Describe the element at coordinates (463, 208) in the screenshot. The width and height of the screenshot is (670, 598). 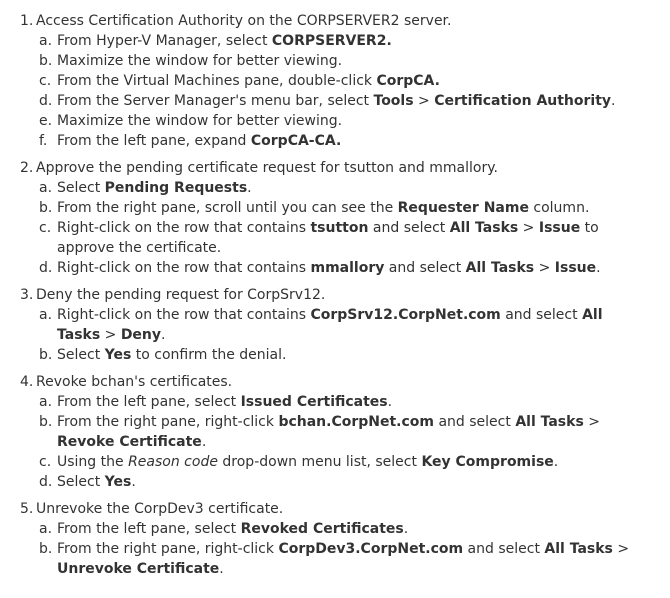
I see `emphasis-term: Requester Name` at that location.